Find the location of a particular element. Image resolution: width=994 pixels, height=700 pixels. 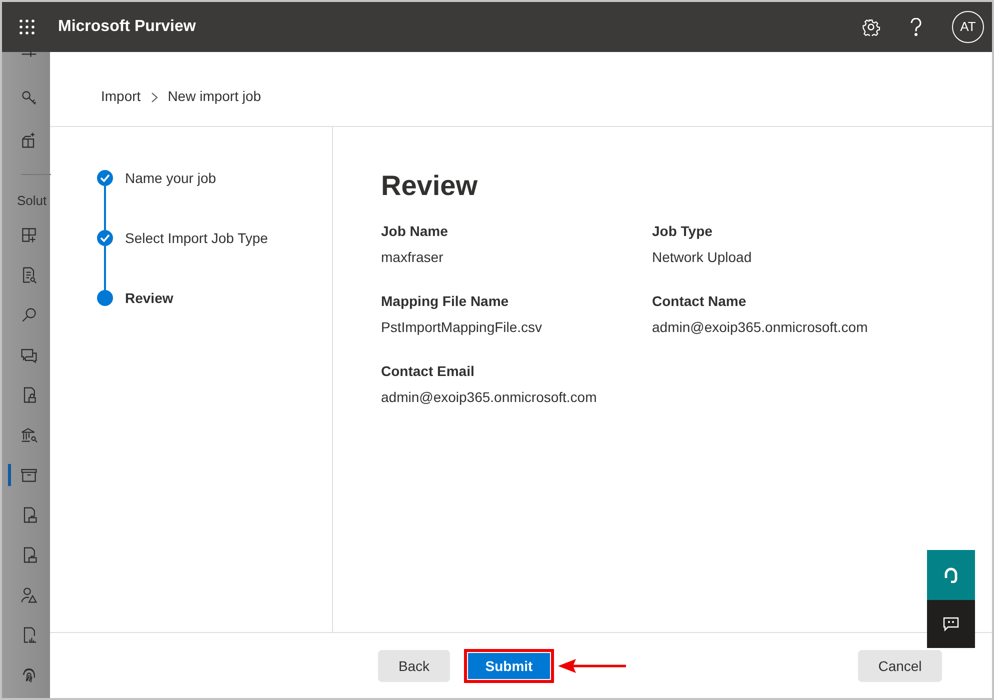

breadcrumb-link: New import job is located at coordinates (215, 96).